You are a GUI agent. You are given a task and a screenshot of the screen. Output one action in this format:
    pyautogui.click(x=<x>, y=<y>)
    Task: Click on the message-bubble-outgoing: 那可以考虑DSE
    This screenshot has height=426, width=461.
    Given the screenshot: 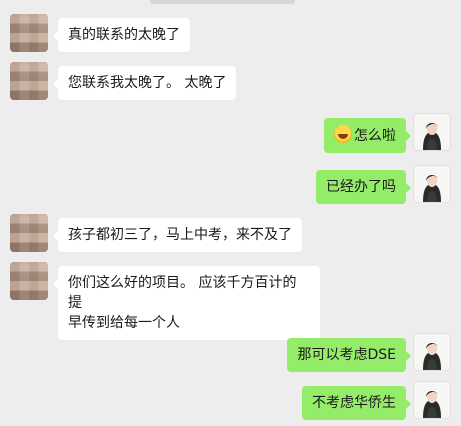 What is the action you would take?
    pyautogui.click(x=349, y=355)
    